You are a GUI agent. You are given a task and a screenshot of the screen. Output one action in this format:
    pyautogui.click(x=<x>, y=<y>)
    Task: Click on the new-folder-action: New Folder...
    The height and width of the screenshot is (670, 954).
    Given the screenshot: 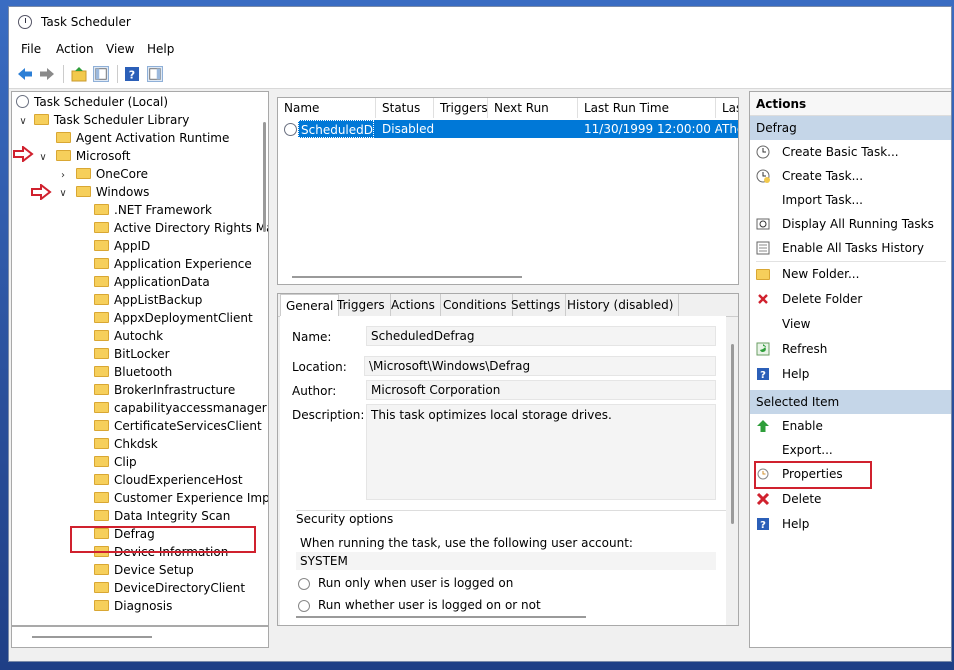 What is the action you would take?
    pyautogui.click(x=850, y=274)
    